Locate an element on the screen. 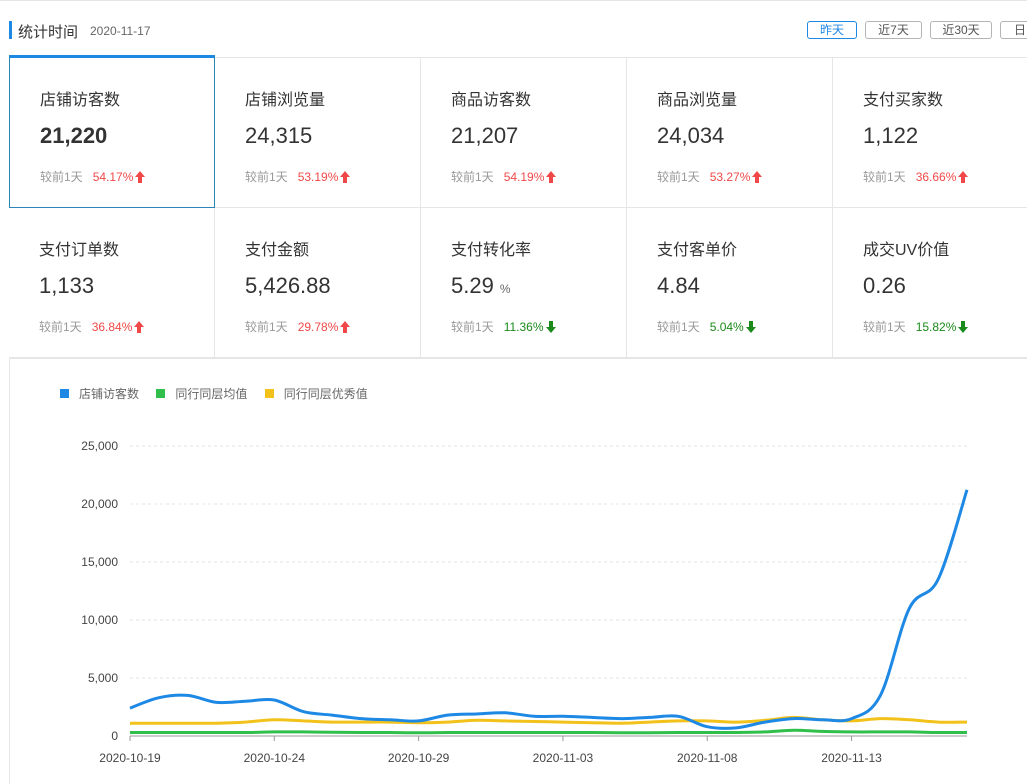  legend-label-peer-average: 同行同层均值 is located at coordinates (211, 394).